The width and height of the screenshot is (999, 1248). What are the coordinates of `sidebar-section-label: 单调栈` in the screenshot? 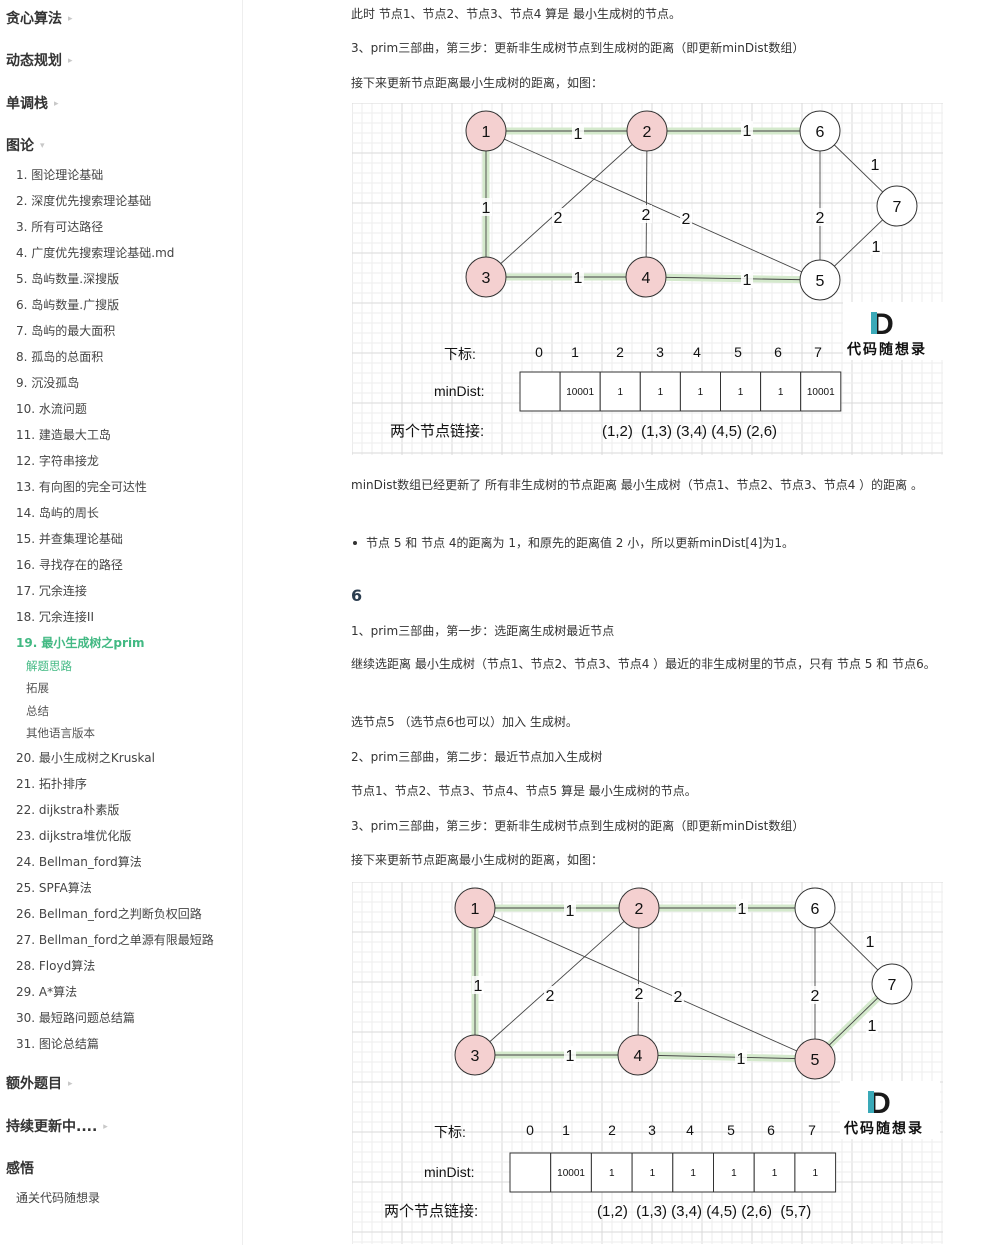 It's located at (27, 104).